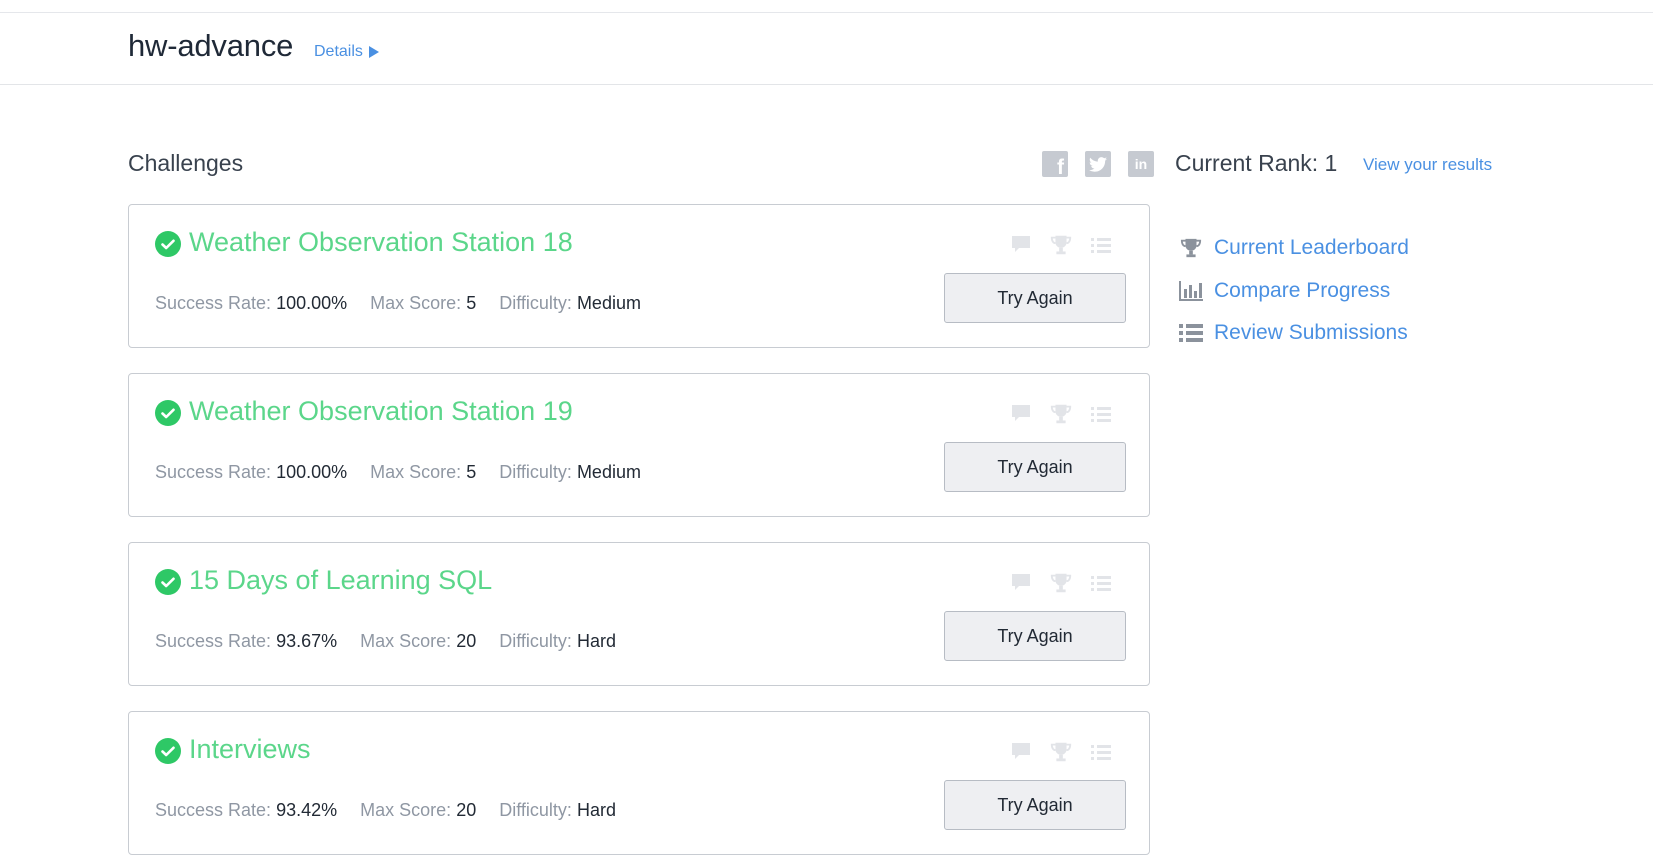 Image resolution: width=1653 pixels, height=855 pixels. What do you see at coordinates (373, 52) in the screenshot?
I see `play-triangle-icon` at bounding box center [373, 52].